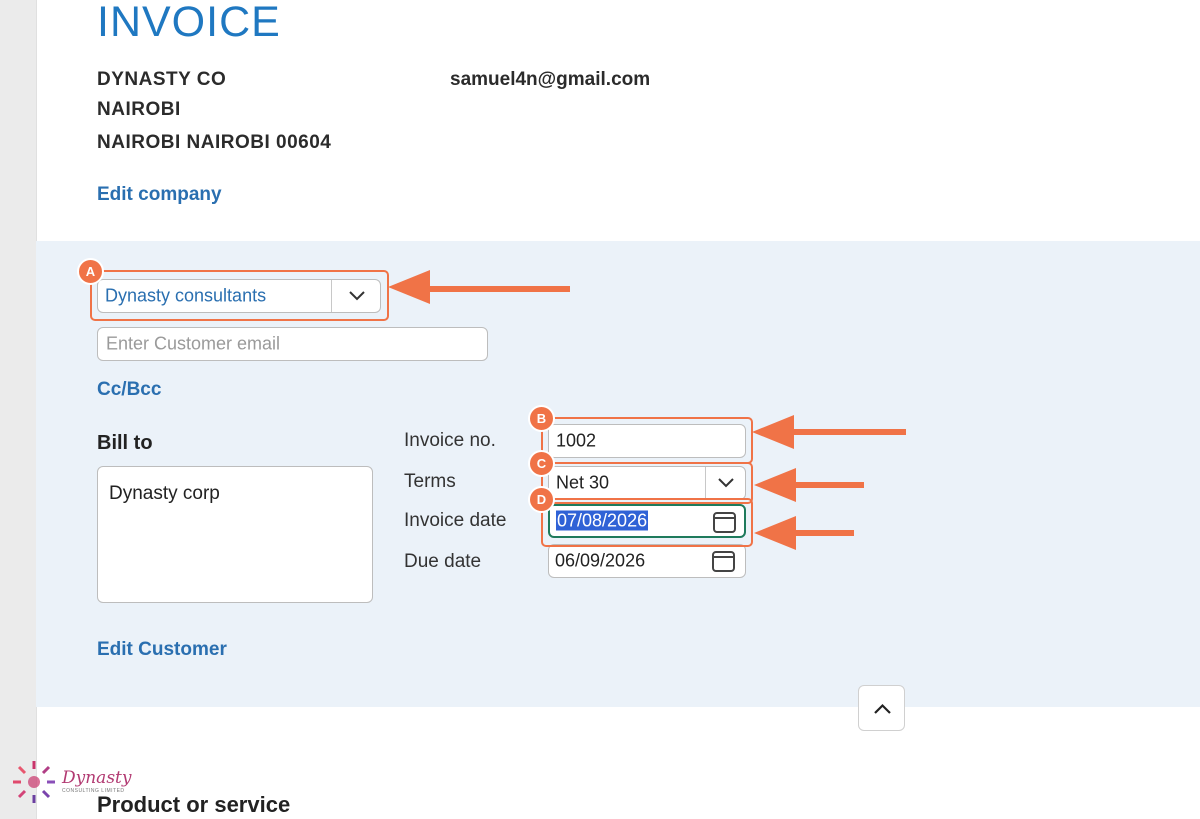  What do you see at coordinates (479, 287) in the screenshot?
I see `arrow-a-icon` at bounding box center [479, 287].